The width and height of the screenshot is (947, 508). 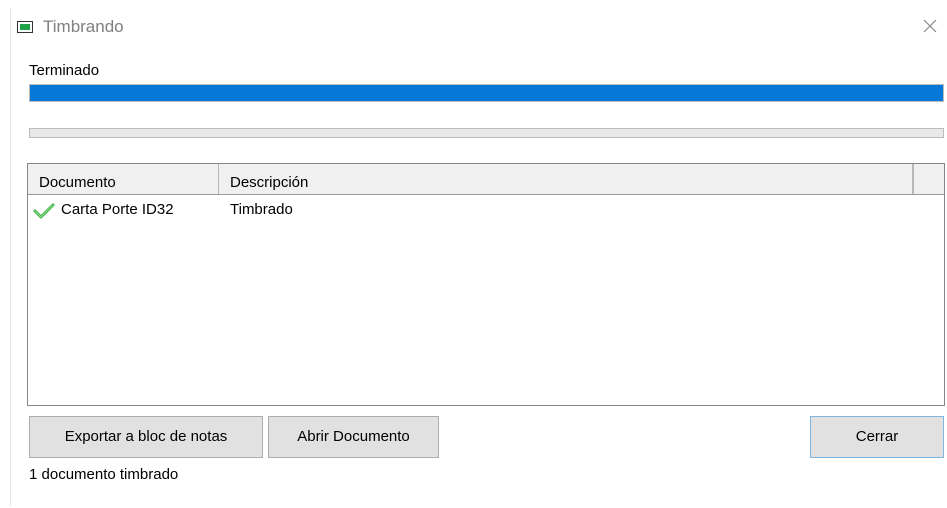 I want to click on export-notepad-button: Exportar a bloc de notas, so click(x=146, y=437).